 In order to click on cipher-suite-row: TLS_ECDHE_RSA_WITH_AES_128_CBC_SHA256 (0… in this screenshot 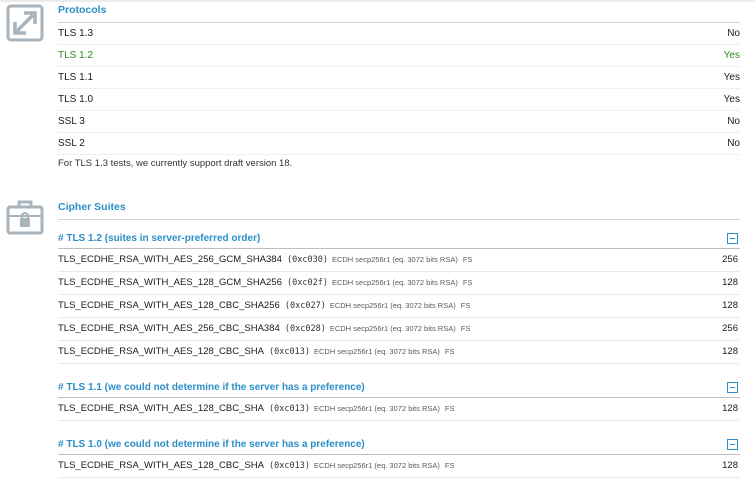, I will do `click(399, 306)`.